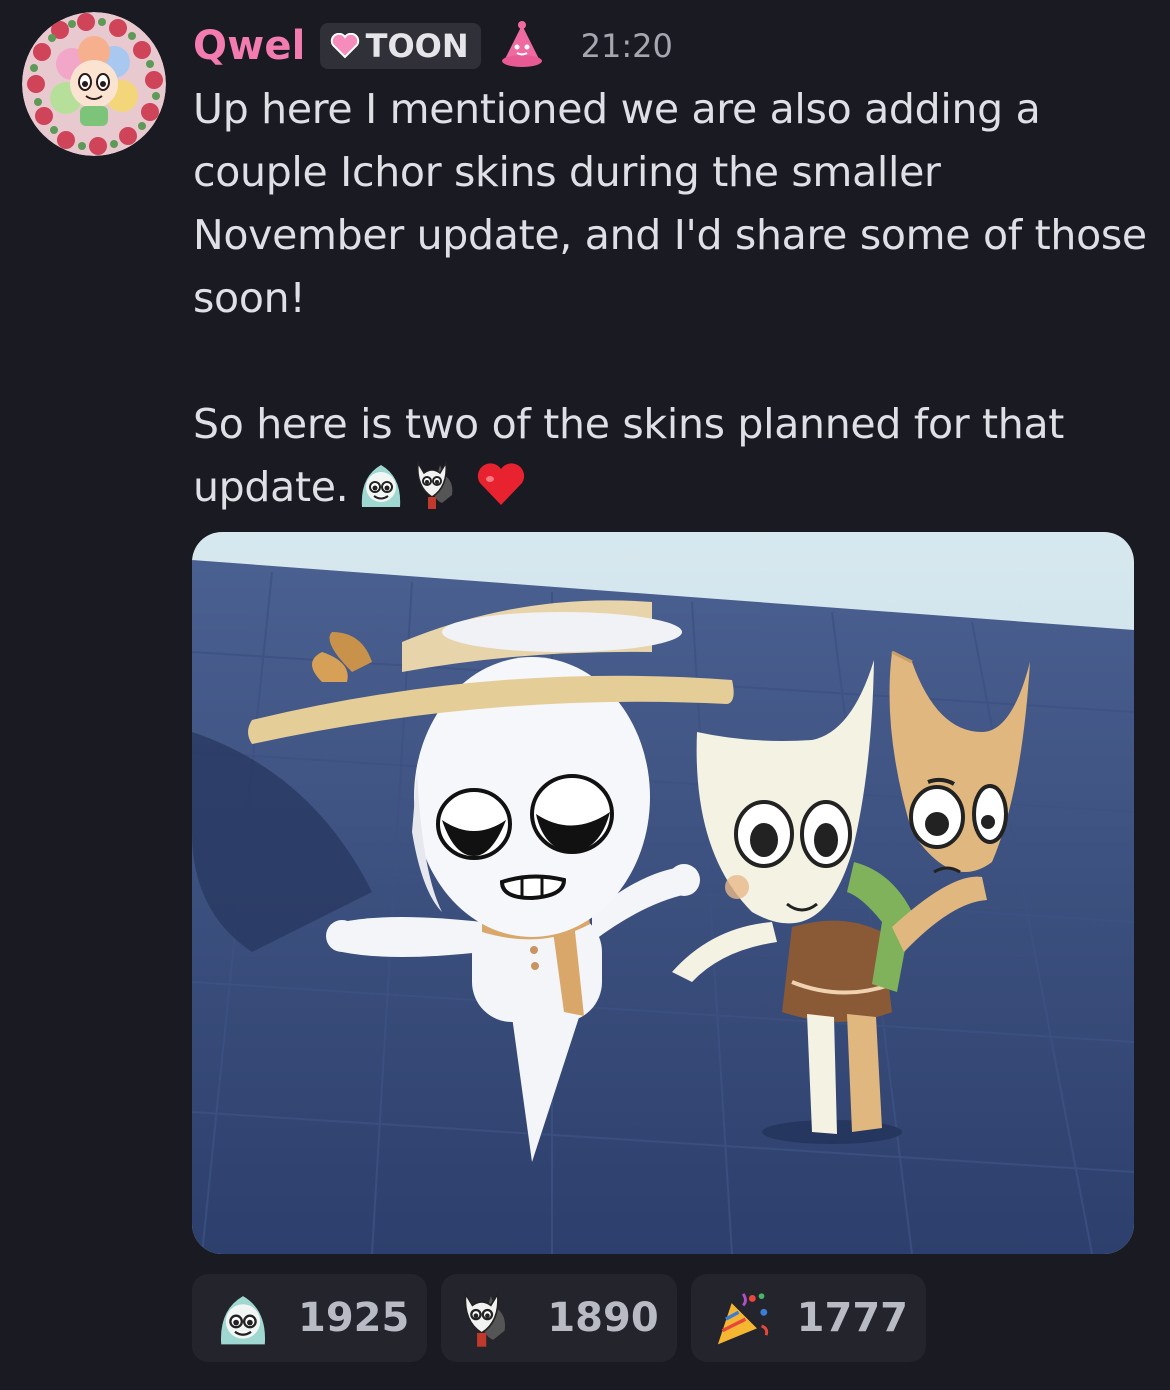 Image resolution: width=1170 pixels, height=1390 pixels. I want to click on reaction-ghost-girl: 1925, so click(310, 1318).